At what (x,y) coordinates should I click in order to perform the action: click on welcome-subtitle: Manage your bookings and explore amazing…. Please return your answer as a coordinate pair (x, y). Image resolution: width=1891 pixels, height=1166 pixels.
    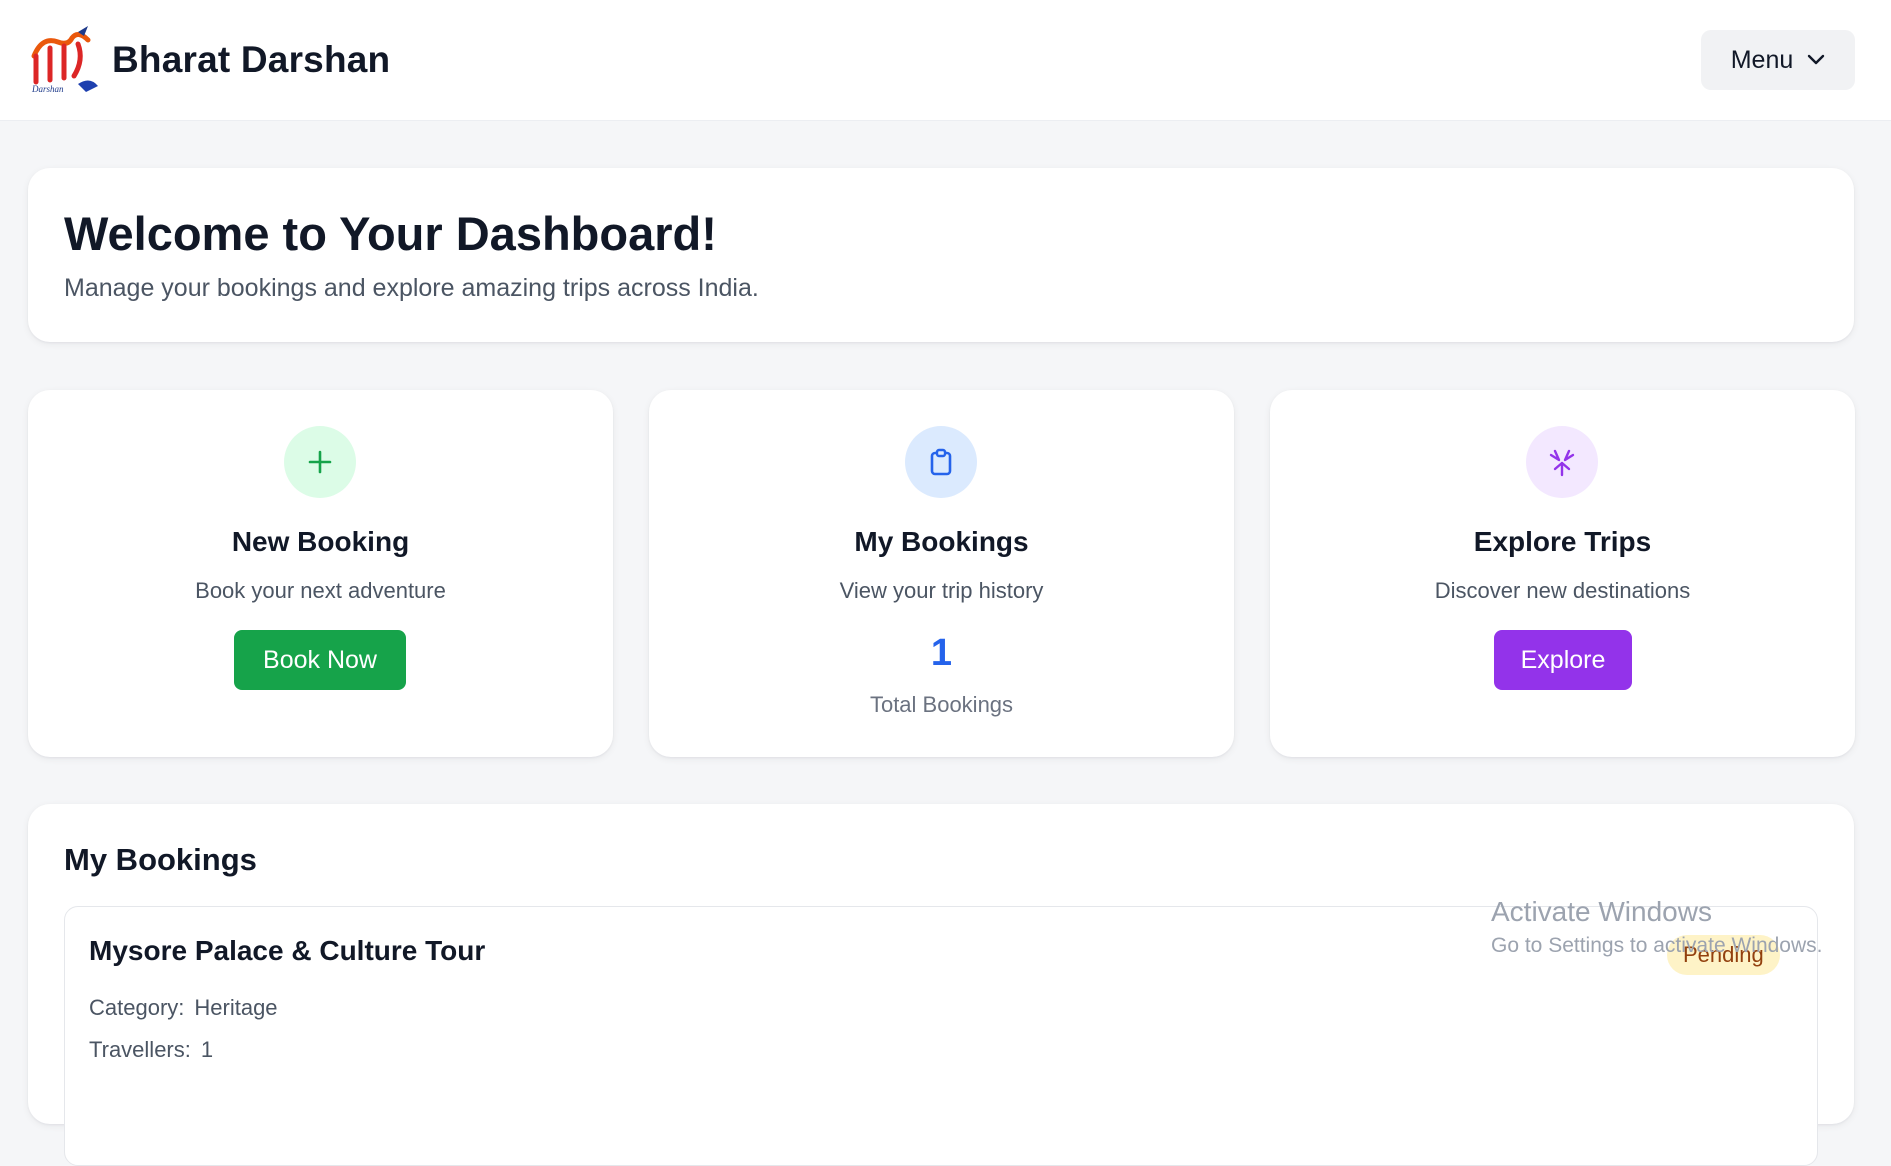
    Looking at the image, I should click on (411, 288).